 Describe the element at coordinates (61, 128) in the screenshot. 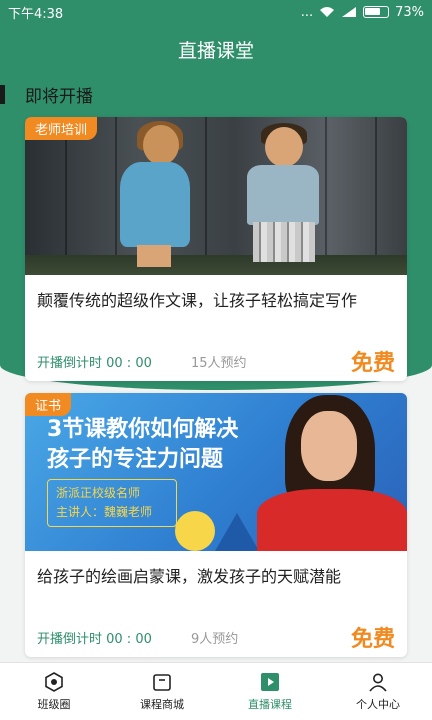

I see `course-tag: 老师培训` at that location.